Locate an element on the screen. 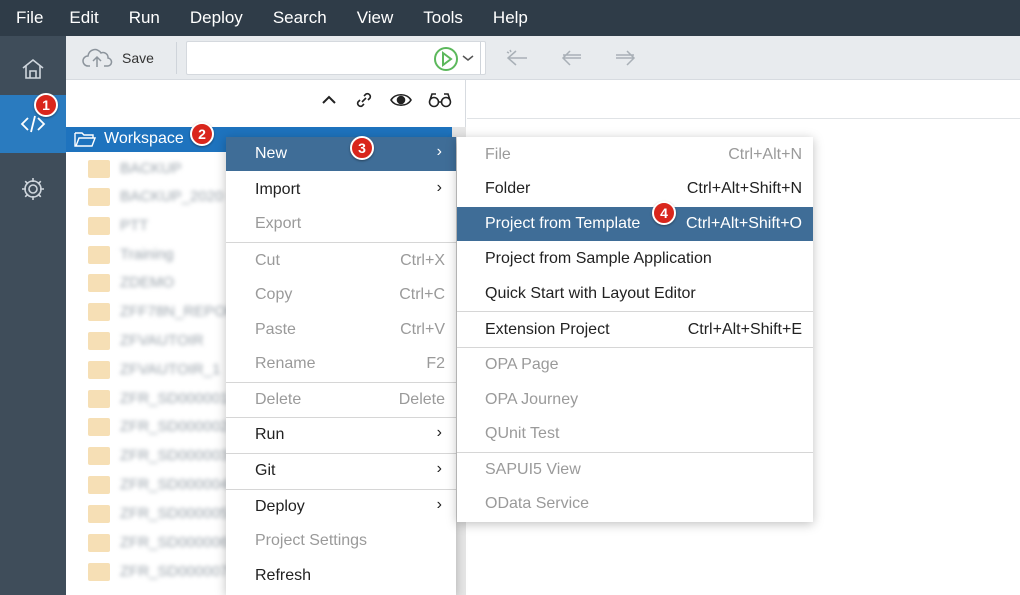 The width and height of the screenshot is (1020, 595). run-icon is located at coordinates (446, 59).